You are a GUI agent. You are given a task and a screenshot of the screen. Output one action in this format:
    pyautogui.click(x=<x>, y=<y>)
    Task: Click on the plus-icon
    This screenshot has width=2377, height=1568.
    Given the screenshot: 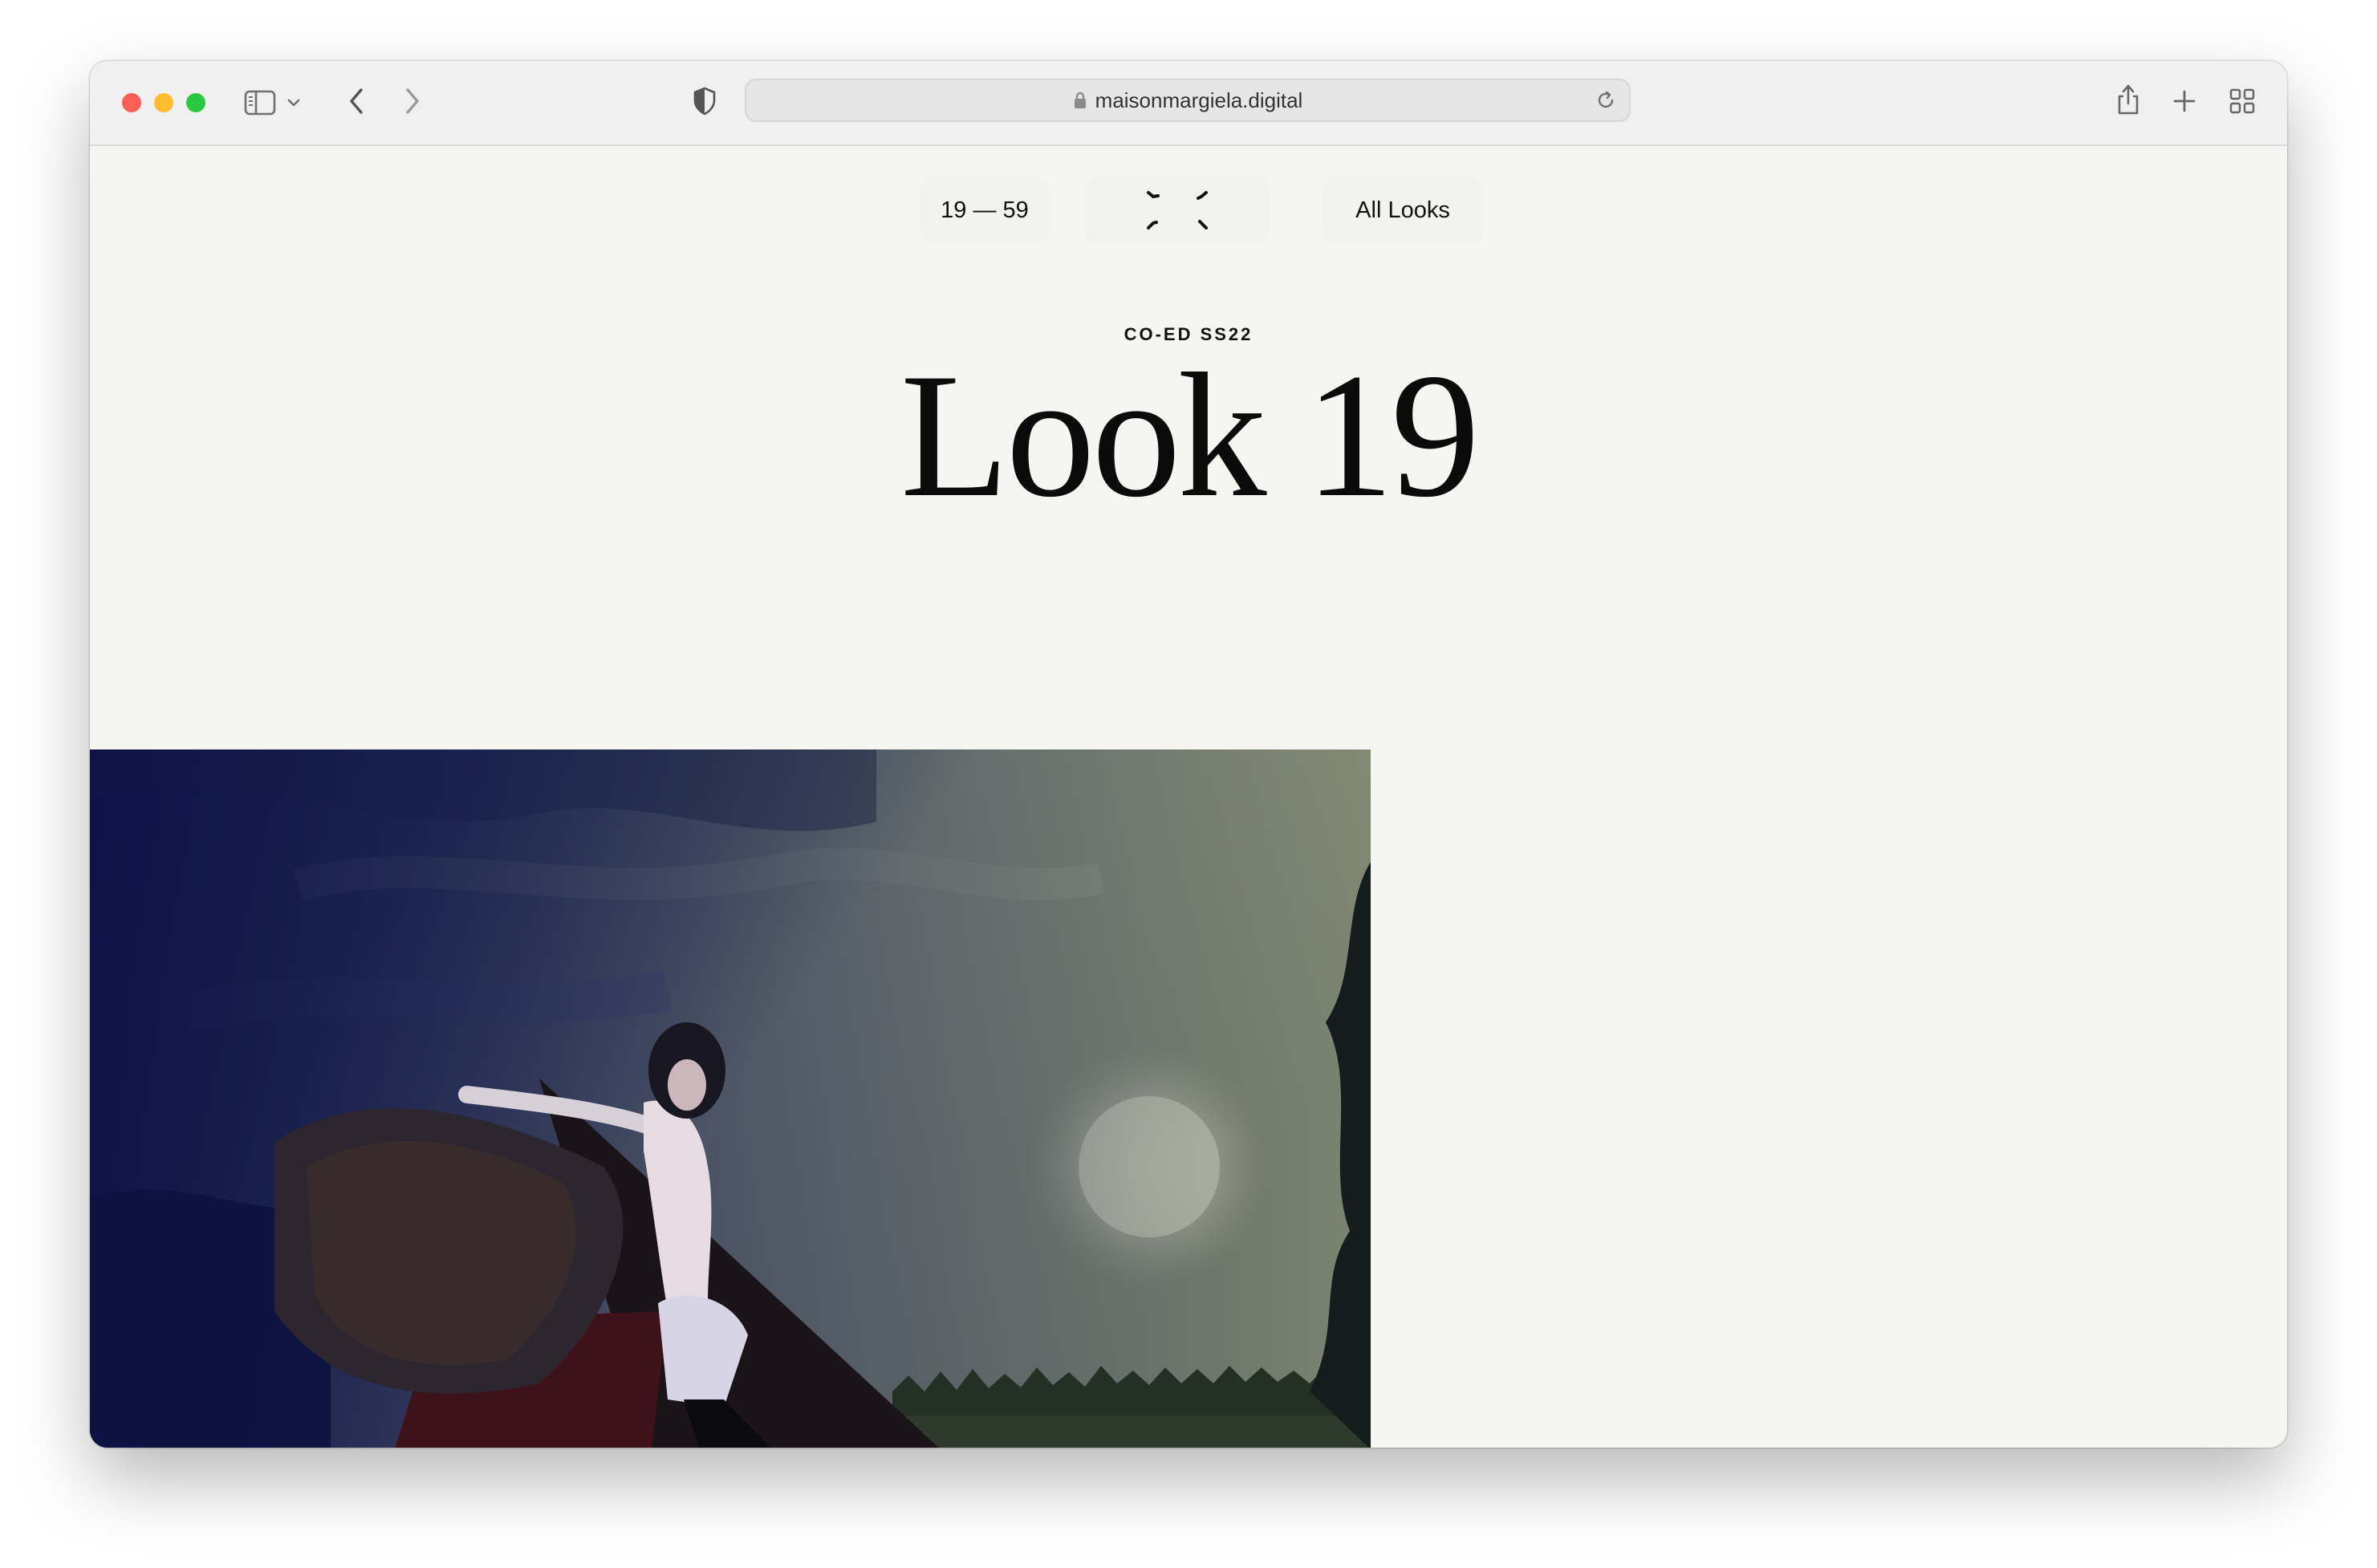 What is the action you would take?
    pyautogui.click(x=2185, y=101)
    